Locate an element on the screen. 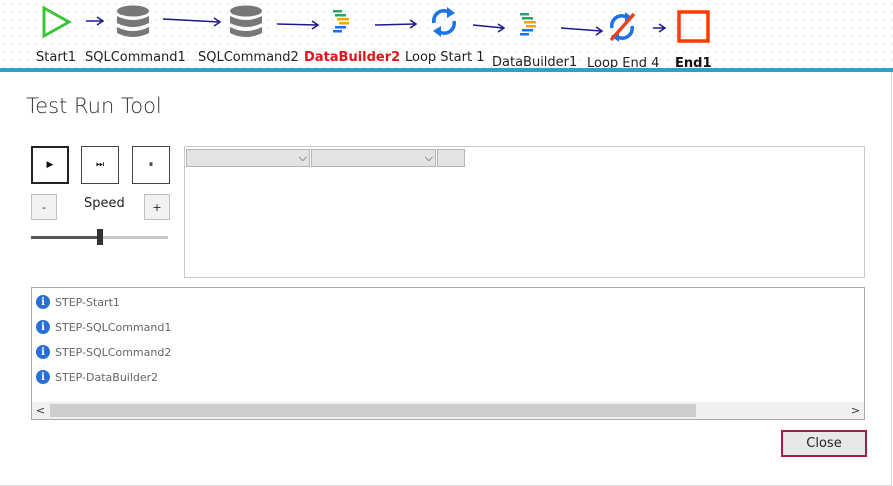 The width and height of the screenshot is (893, 486). horizontal-scrollbar: < > is located at coordinates (448, 410).